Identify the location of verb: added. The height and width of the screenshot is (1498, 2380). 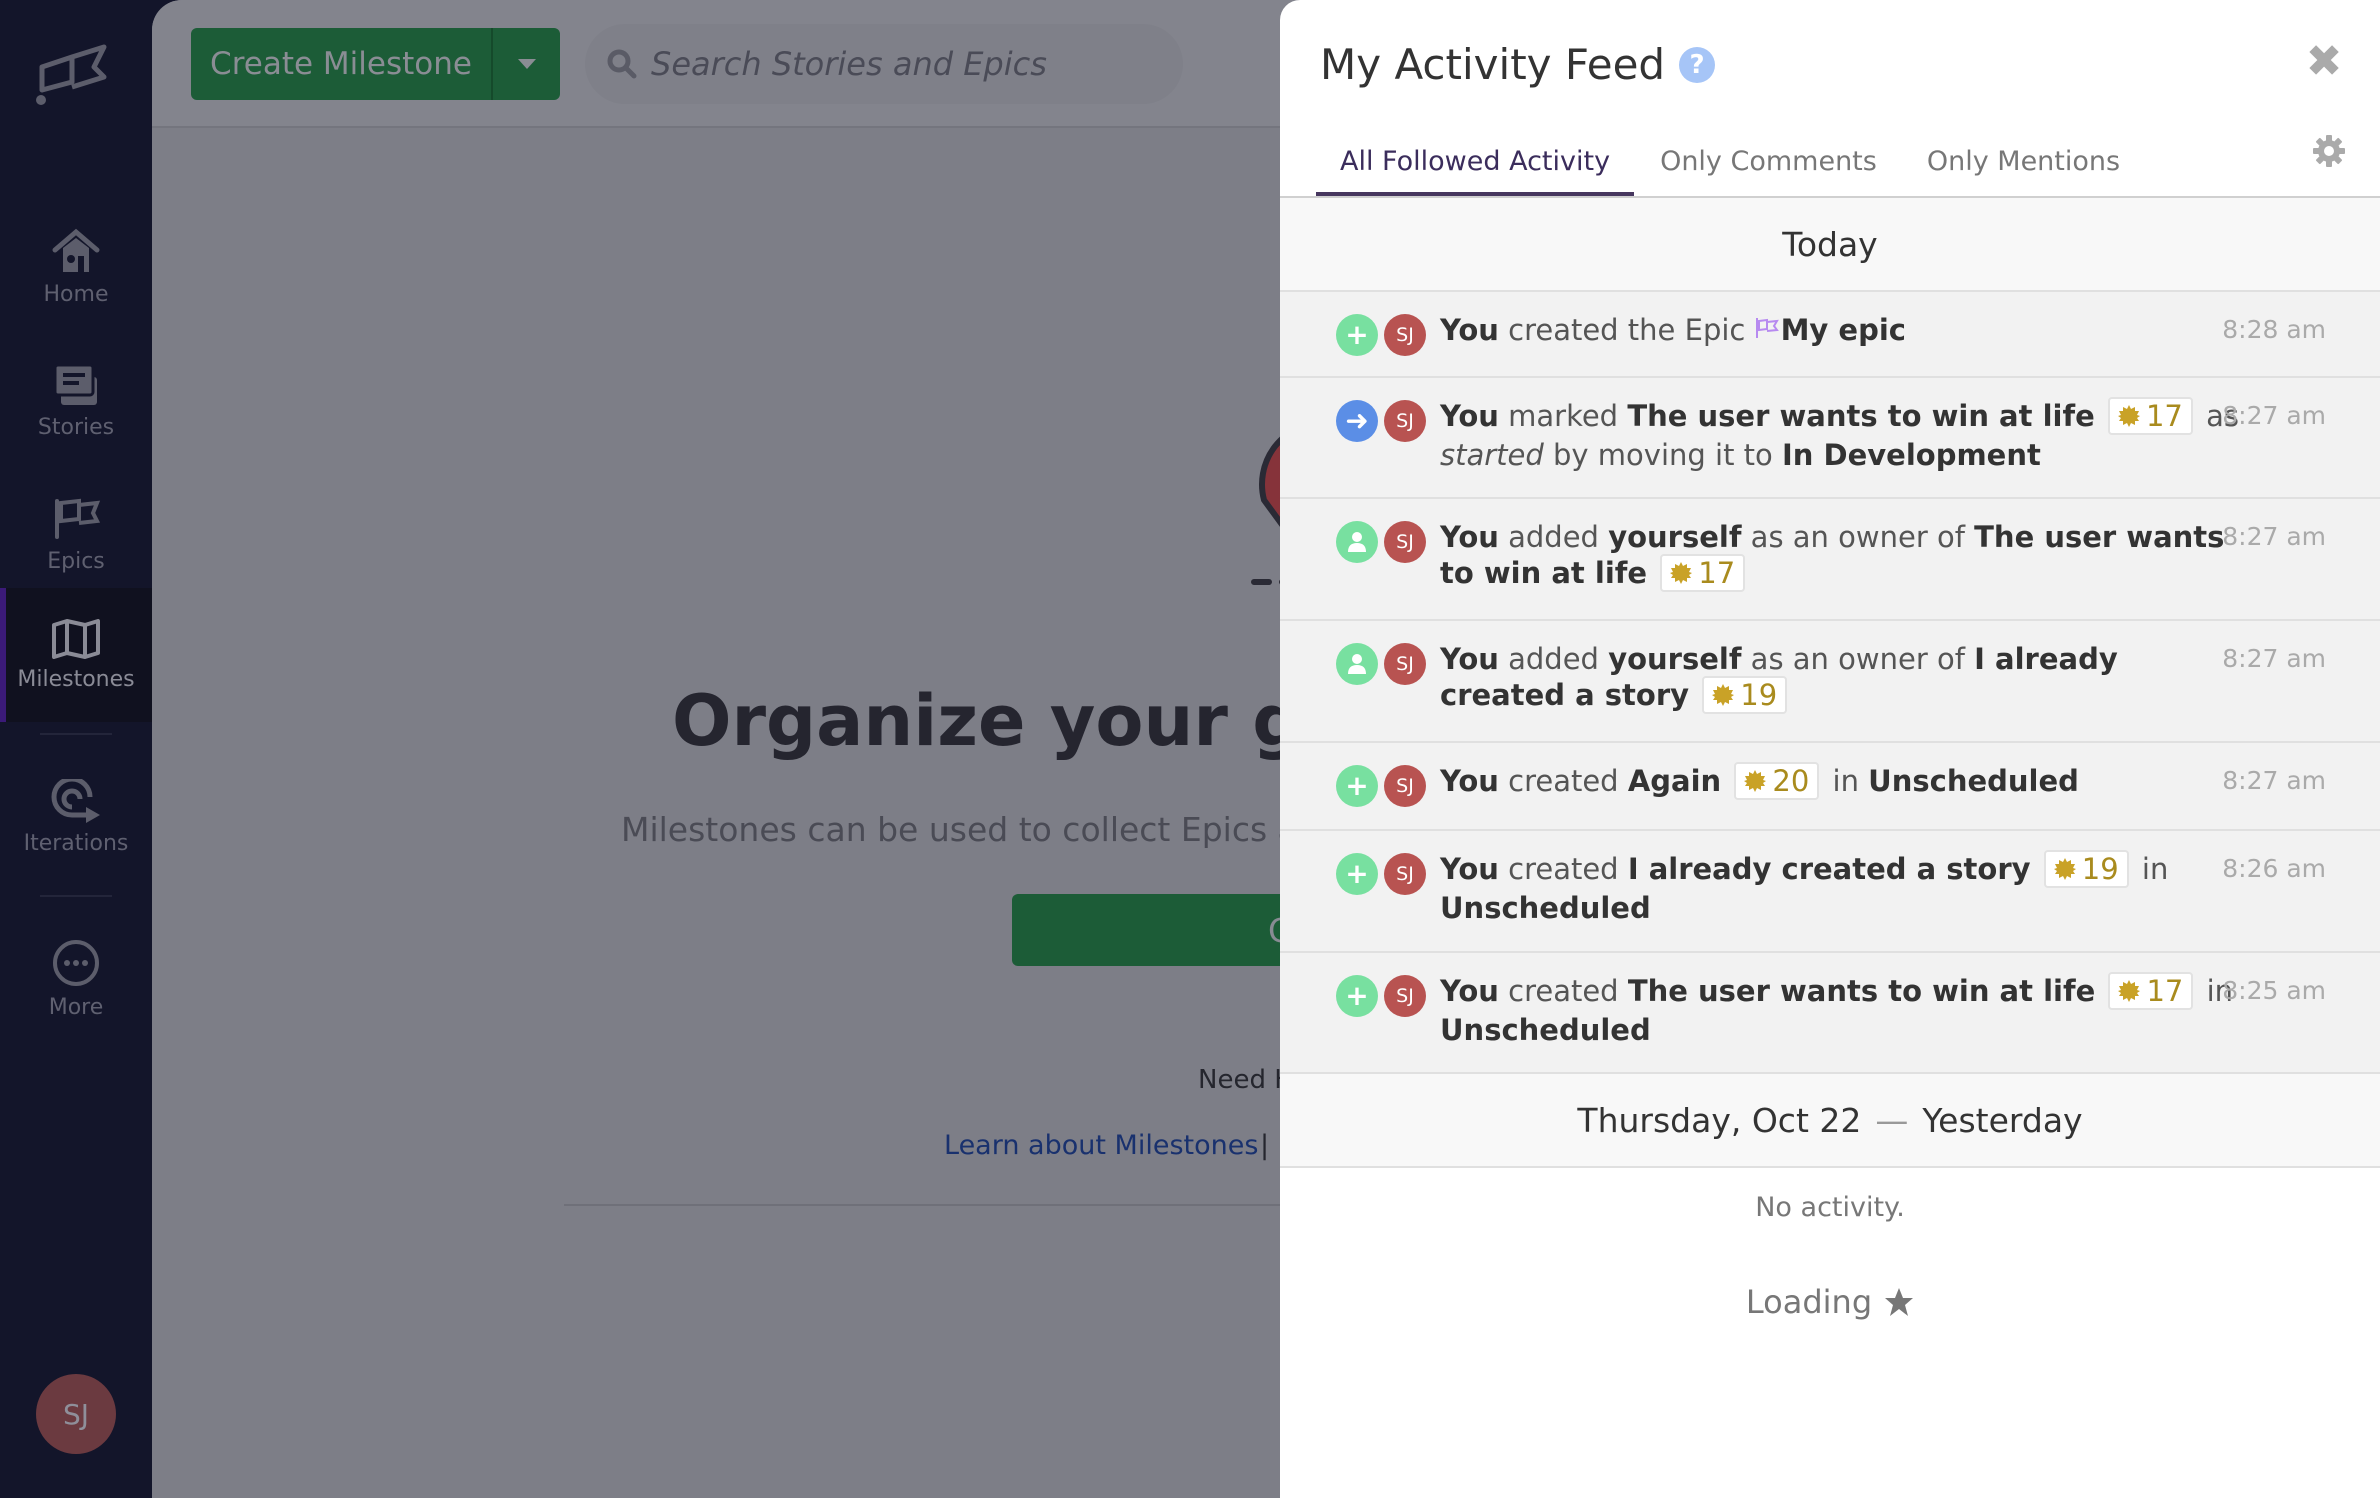
(1553, 659).